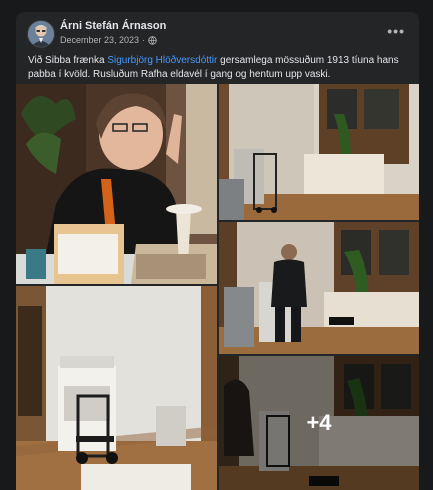 The height and width of the screenshot is (490, 433). Describe the element at coordinates (68, 60) in the screenshot. I see `post-text-start: Við Sibba frænka` at that location.